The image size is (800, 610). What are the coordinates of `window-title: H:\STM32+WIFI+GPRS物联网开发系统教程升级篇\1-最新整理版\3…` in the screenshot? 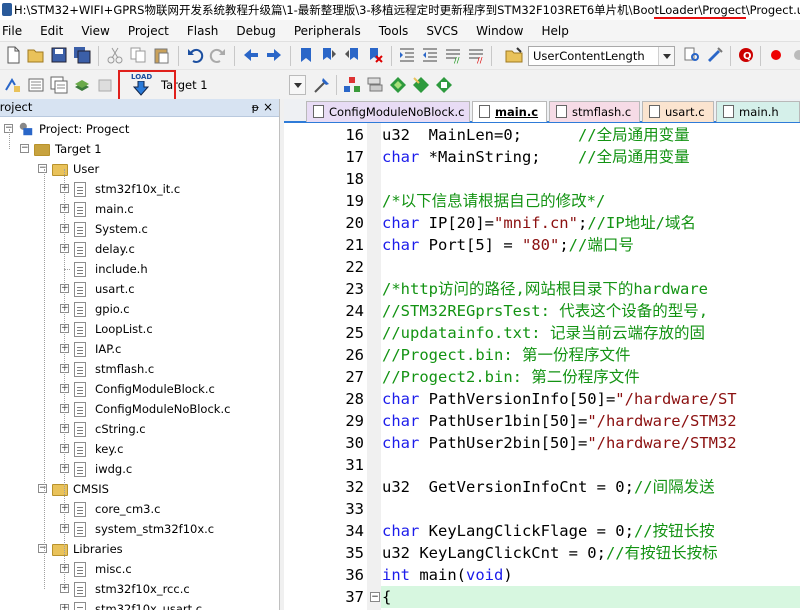 It's located at (407, 10).